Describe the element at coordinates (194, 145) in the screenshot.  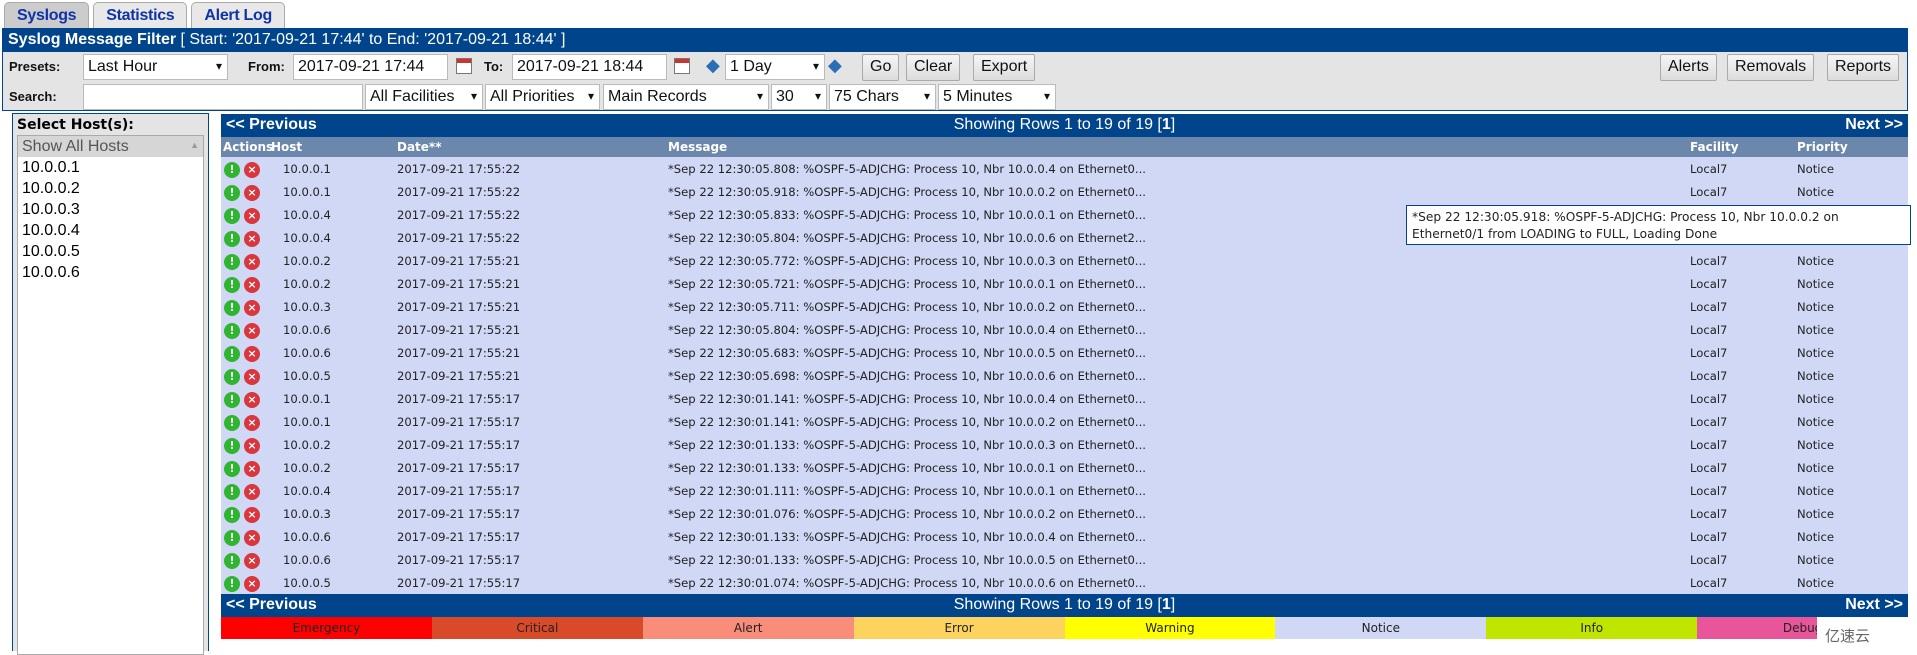
I see `scroll-up-icon: ▲` at that location.